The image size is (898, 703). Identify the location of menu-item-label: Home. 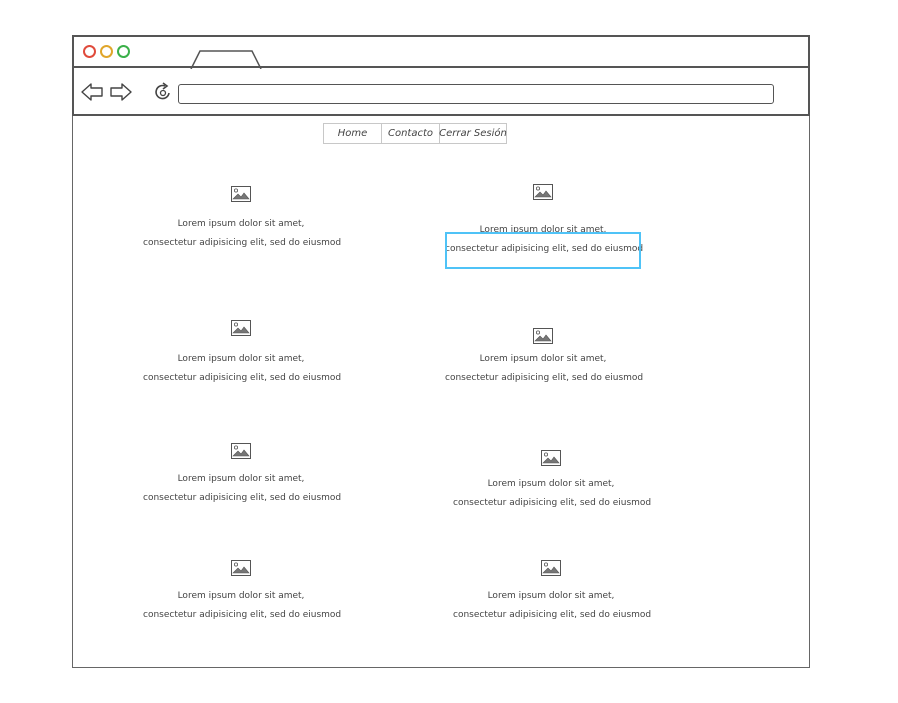
(352, 133).